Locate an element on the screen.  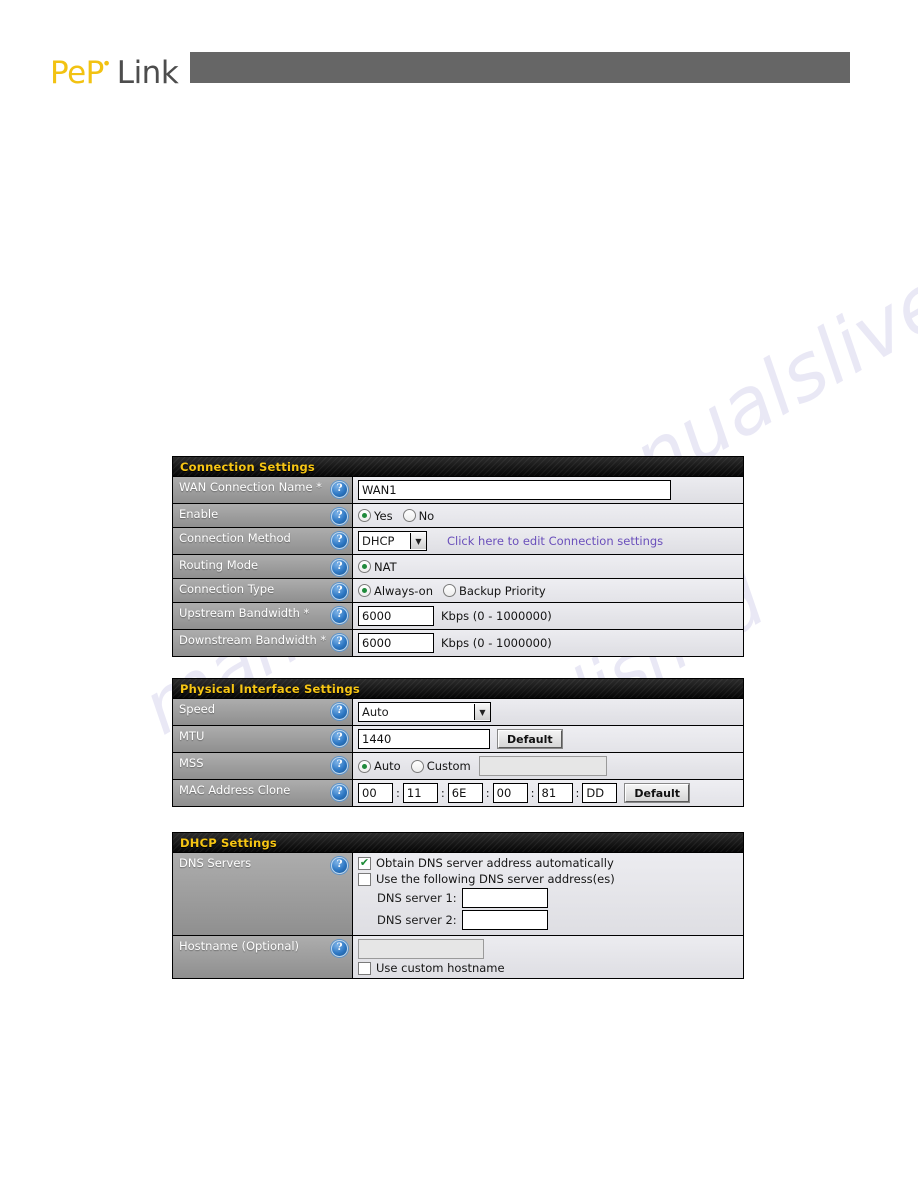
value-cell-mss: Auto Custom is located at coordinates (548, 766).